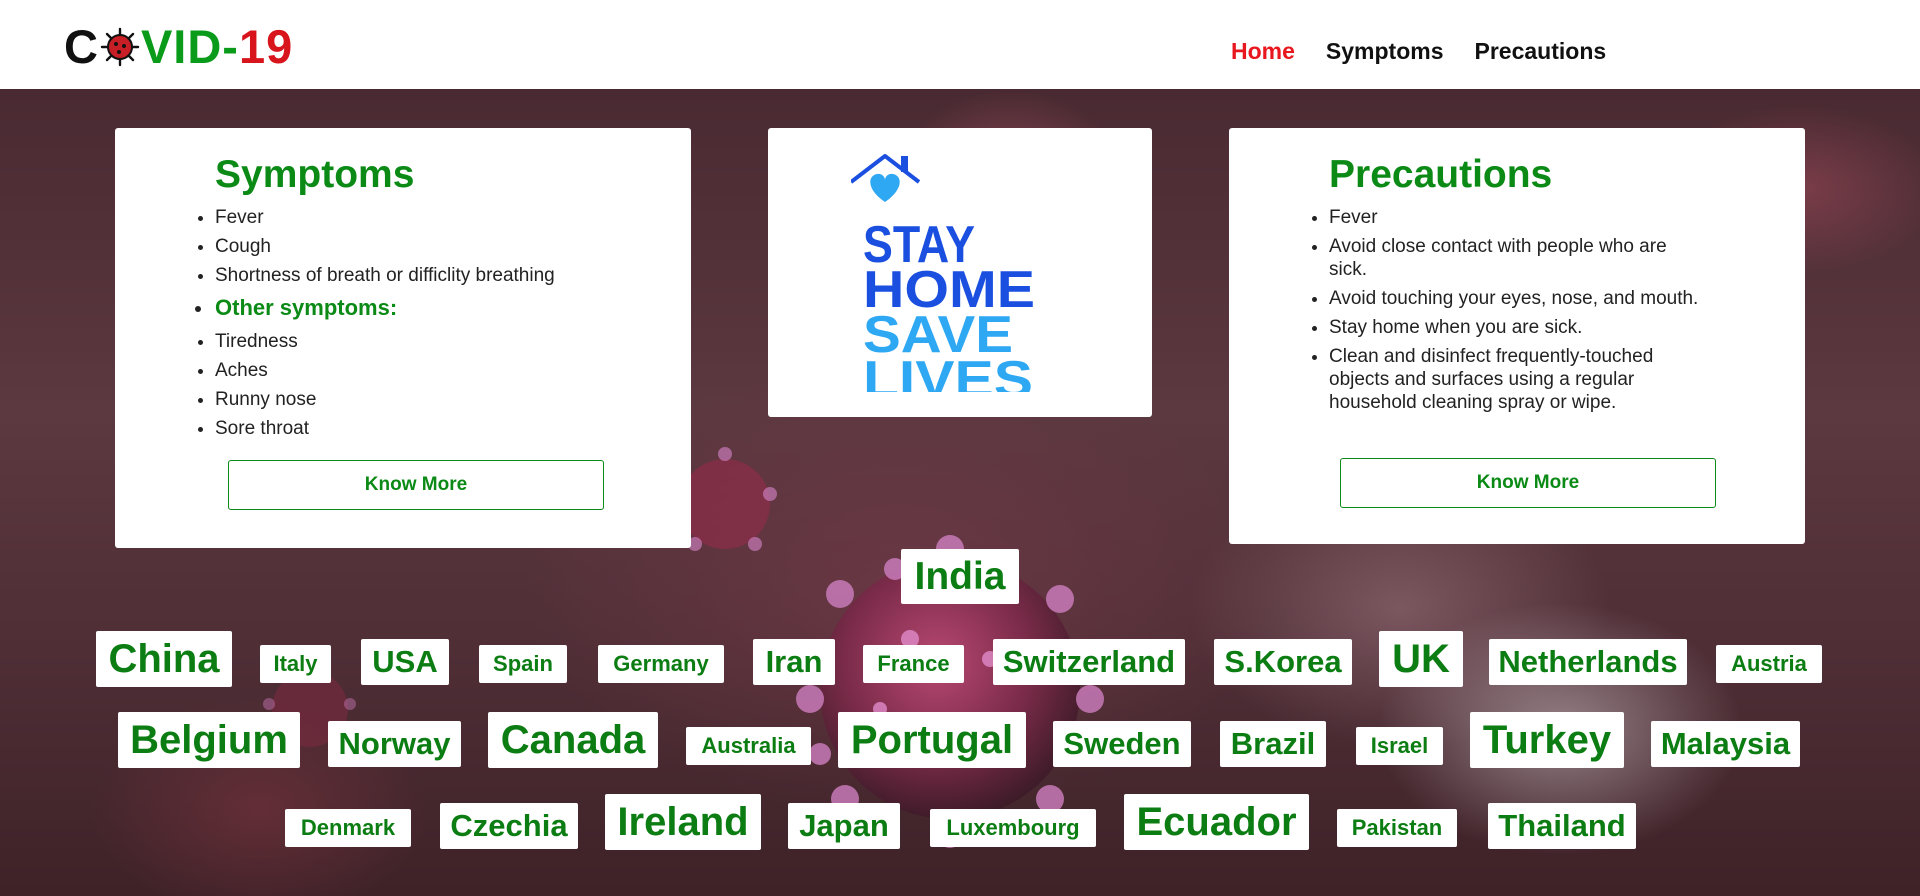 The height and width of the screenshot is (896, 1920). I want to click on country-tag-italy: Italy, so click(295, 664).